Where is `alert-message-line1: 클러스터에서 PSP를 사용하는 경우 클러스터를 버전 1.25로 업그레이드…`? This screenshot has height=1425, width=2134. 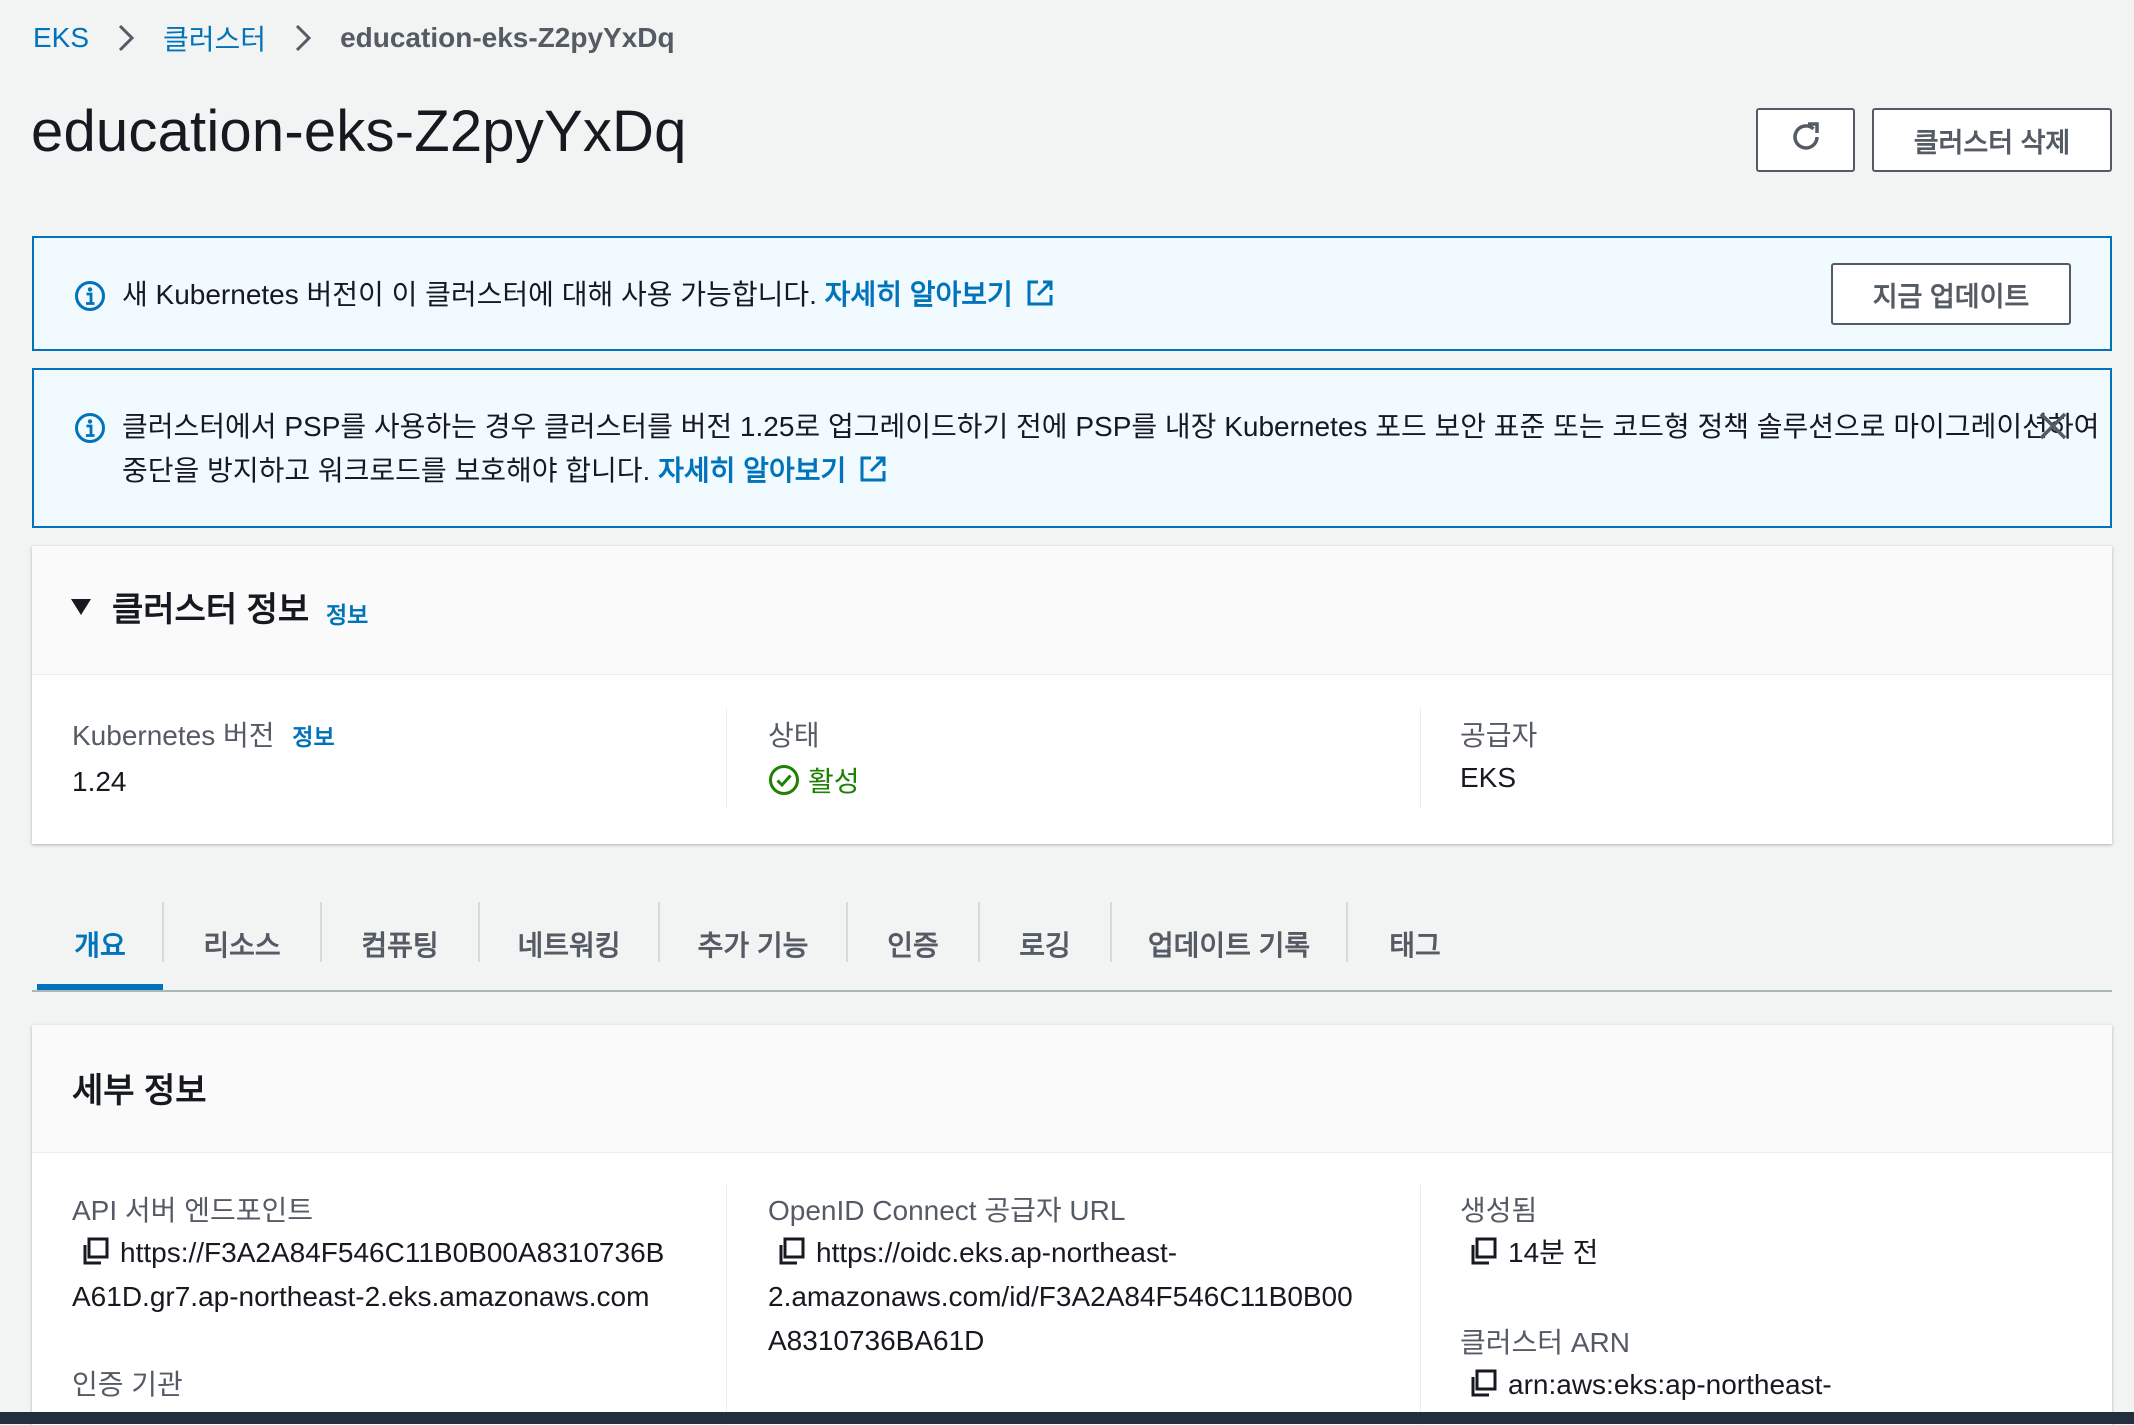 alert-message-line1: 클러스터에서 PSP를 사용하는 경우 클러스터를 버전 1.25로 업그레이드… is located at coordinates (1111, 426).